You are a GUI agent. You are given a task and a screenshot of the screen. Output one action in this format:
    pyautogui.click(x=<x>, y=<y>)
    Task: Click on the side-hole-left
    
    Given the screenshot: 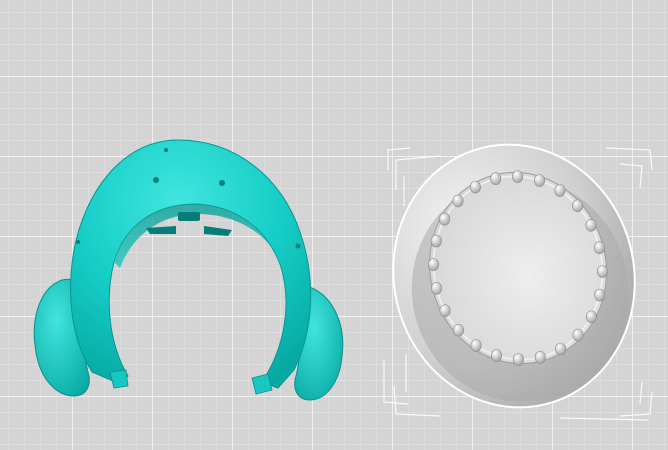 What is the action you would take?
    pyautogui.click(x=78, y=242)
    